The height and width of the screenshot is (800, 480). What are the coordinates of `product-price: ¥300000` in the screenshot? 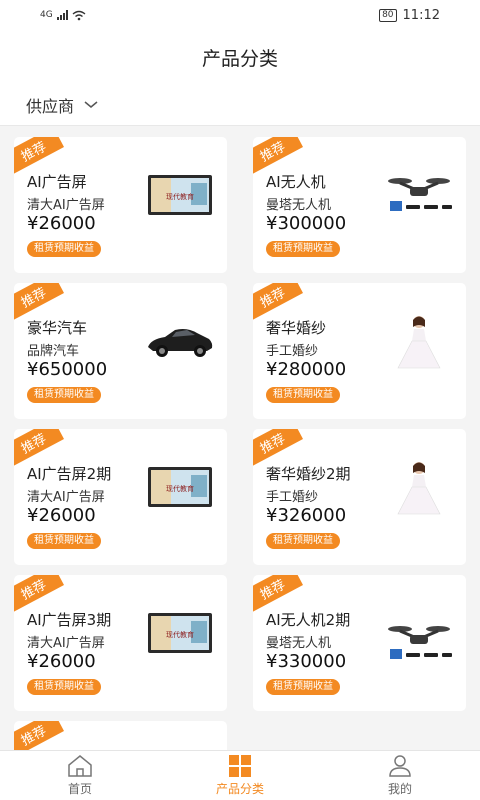 It's located at (306, 223).